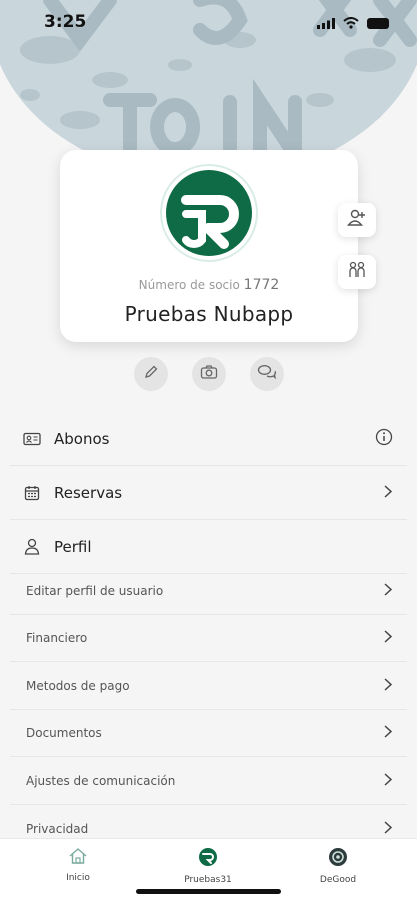 This screenshot has width=417, height=900. What do you see at coordinates (209, 314) in the screenshot?
I see `profile-name: Pruebas Nubapp` at bounding box center [209, 314].